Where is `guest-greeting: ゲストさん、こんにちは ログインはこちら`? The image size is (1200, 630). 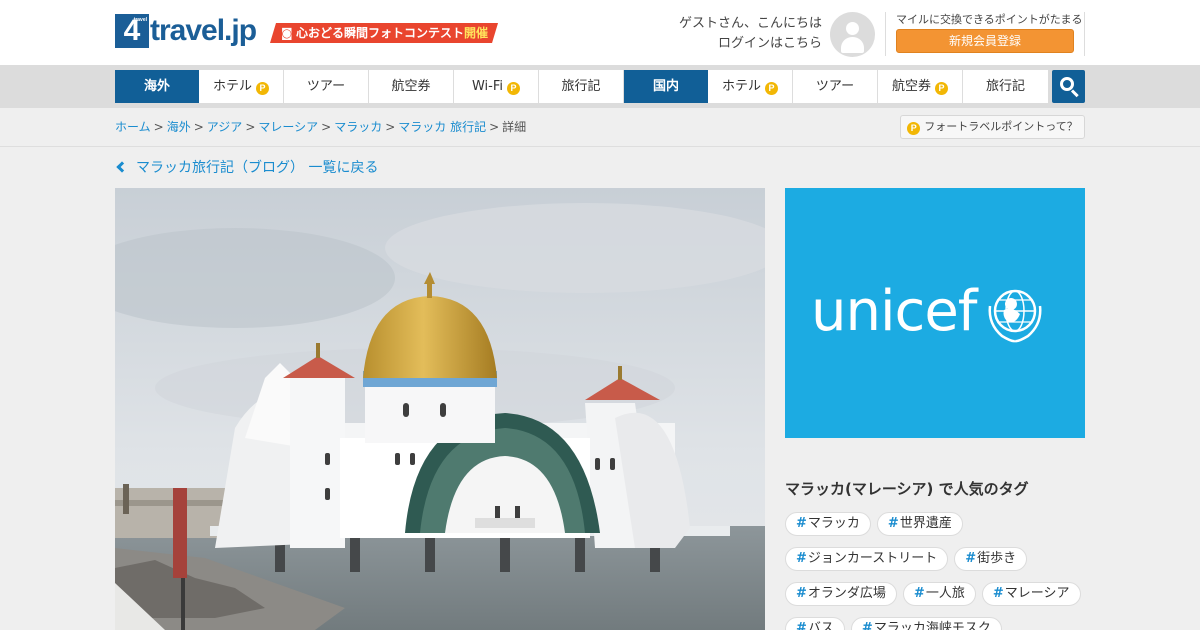
guest-greeting: ゲストさん、こんにちは ログインはこちら is located at coordinates (750, 34).